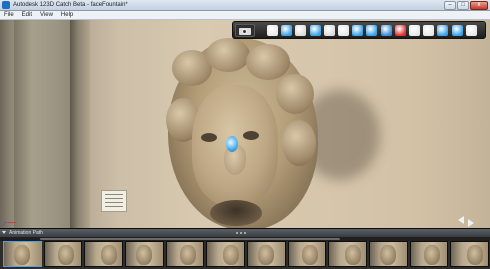  I want to click on mesh-icon, so click(443, 30).